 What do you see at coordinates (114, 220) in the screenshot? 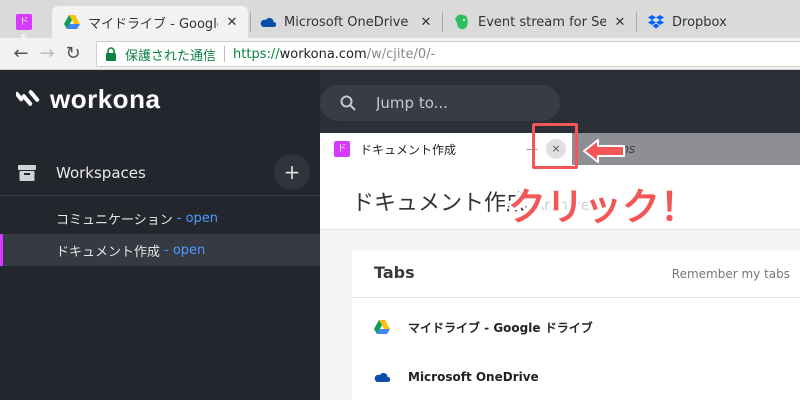
I see `workspace-name: コミュニケーション` at bounding box center [114, 220].